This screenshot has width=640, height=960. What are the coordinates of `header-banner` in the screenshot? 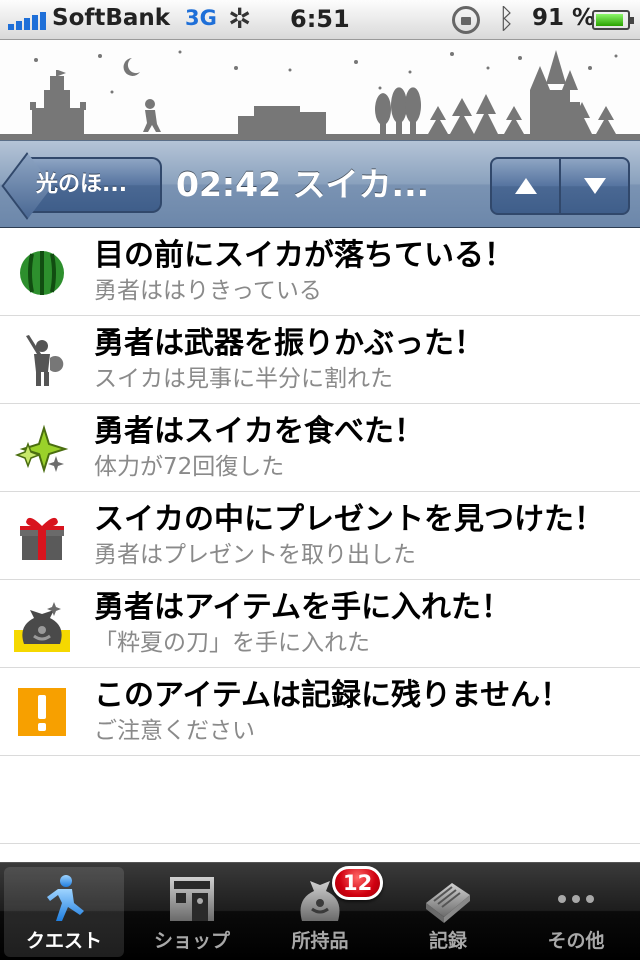 It's located at (320, 90).